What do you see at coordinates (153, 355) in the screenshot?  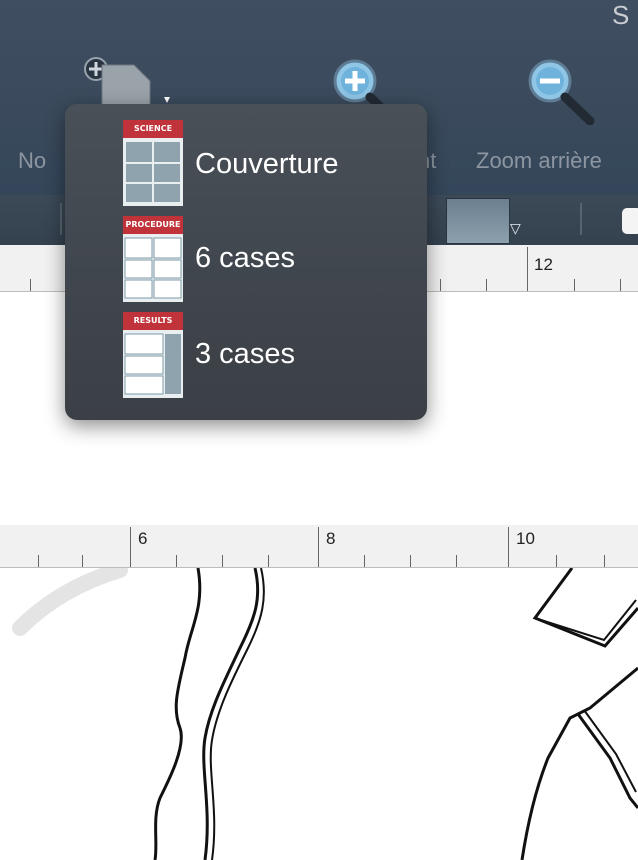 I see `three-panel-template-preview-icon: RESULTS` at bounding box center [153, 355].